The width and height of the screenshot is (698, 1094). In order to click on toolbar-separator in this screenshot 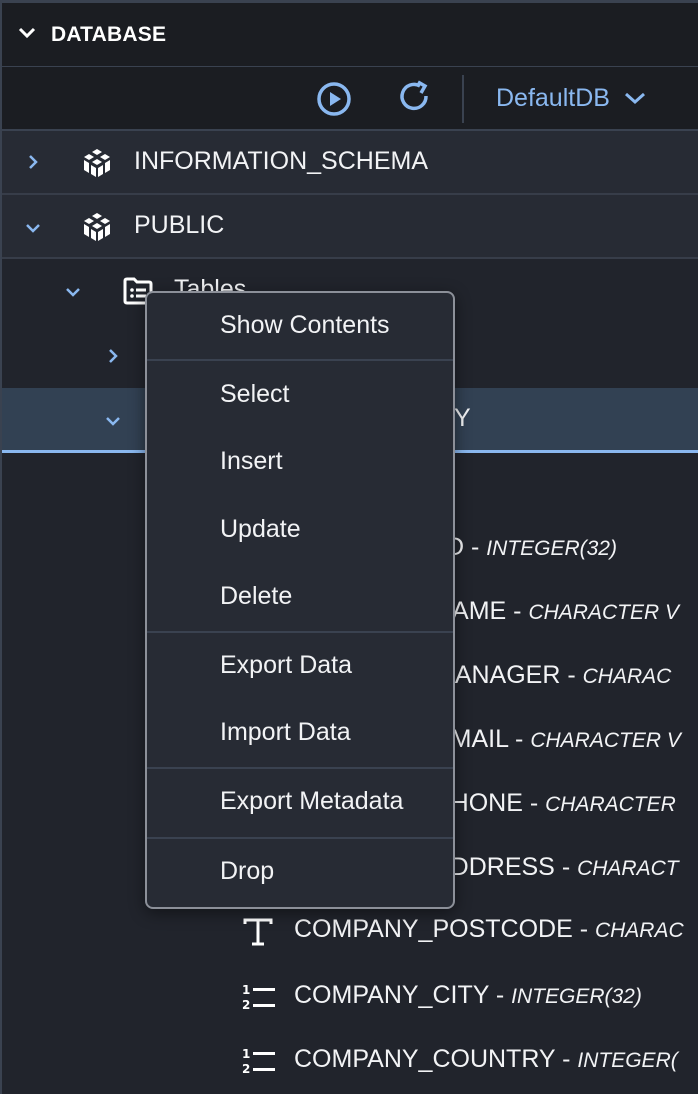, I will do `click(463, 99)`.